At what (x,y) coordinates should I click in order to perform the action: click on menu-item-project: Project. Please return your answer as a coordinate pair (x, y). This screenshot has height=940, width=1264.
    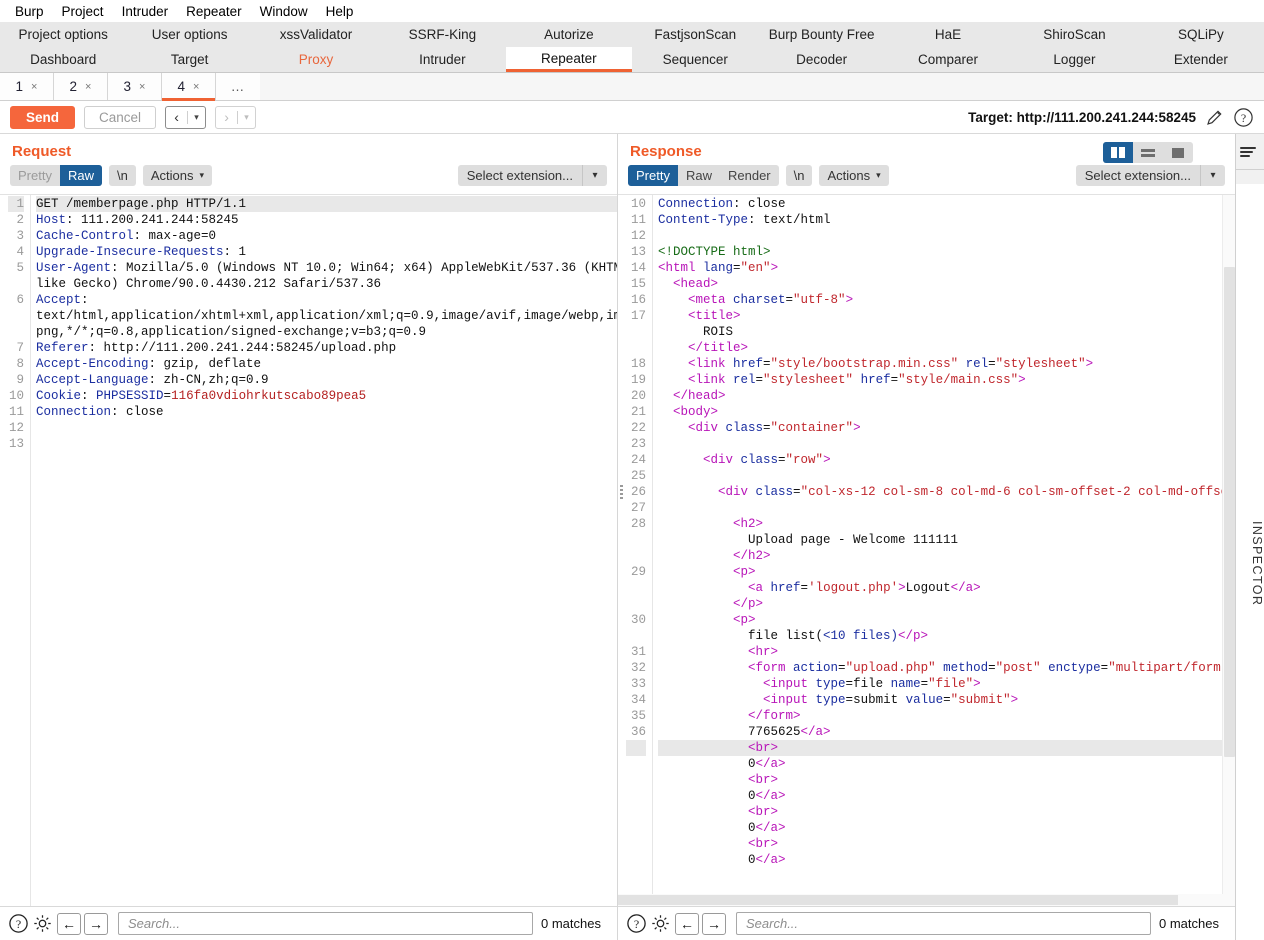
    Looking at the image, I should click on (83, 11).